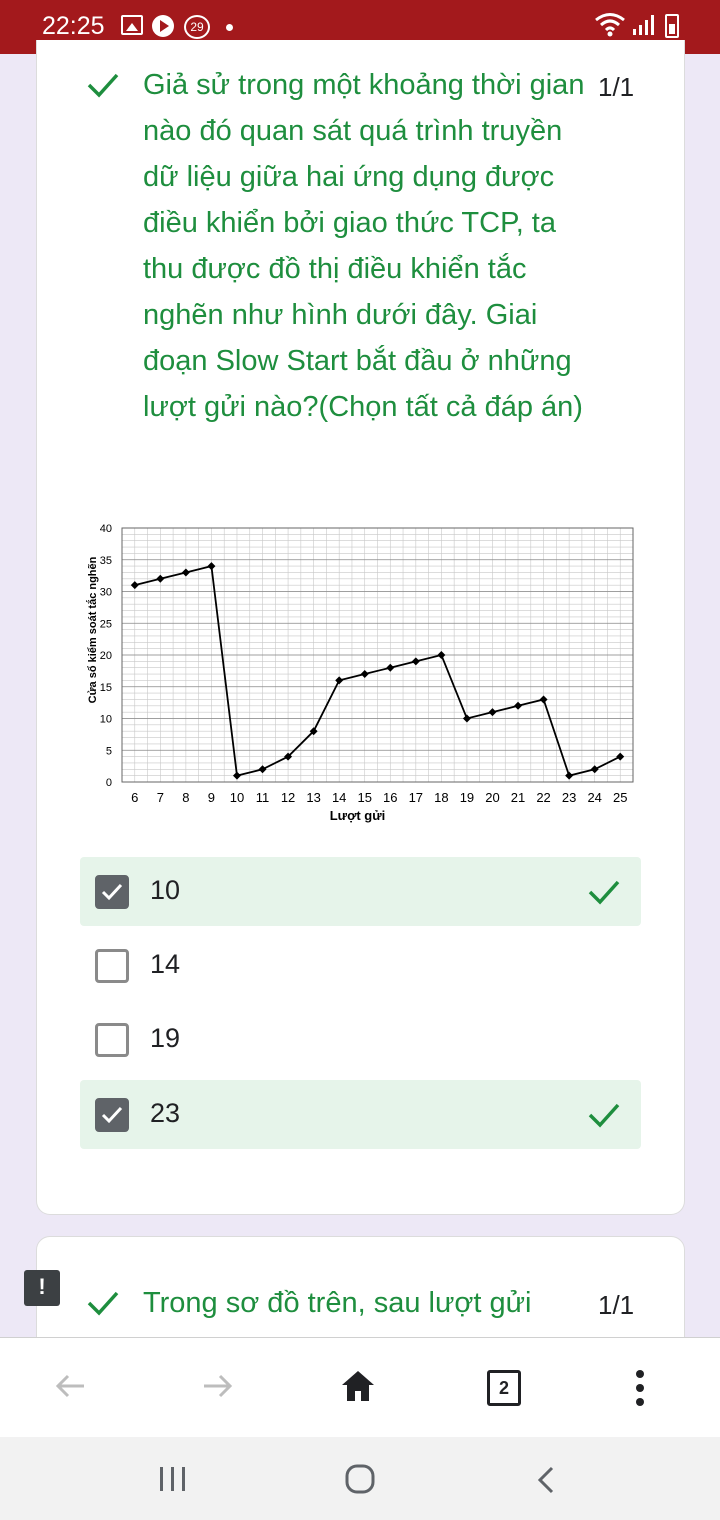 This screenshot has height=1520, width=720. What do you see at coordinates (543, 797) in the screenshot?
I see `x-tick-label: 22` at bounding box center [543, 797].